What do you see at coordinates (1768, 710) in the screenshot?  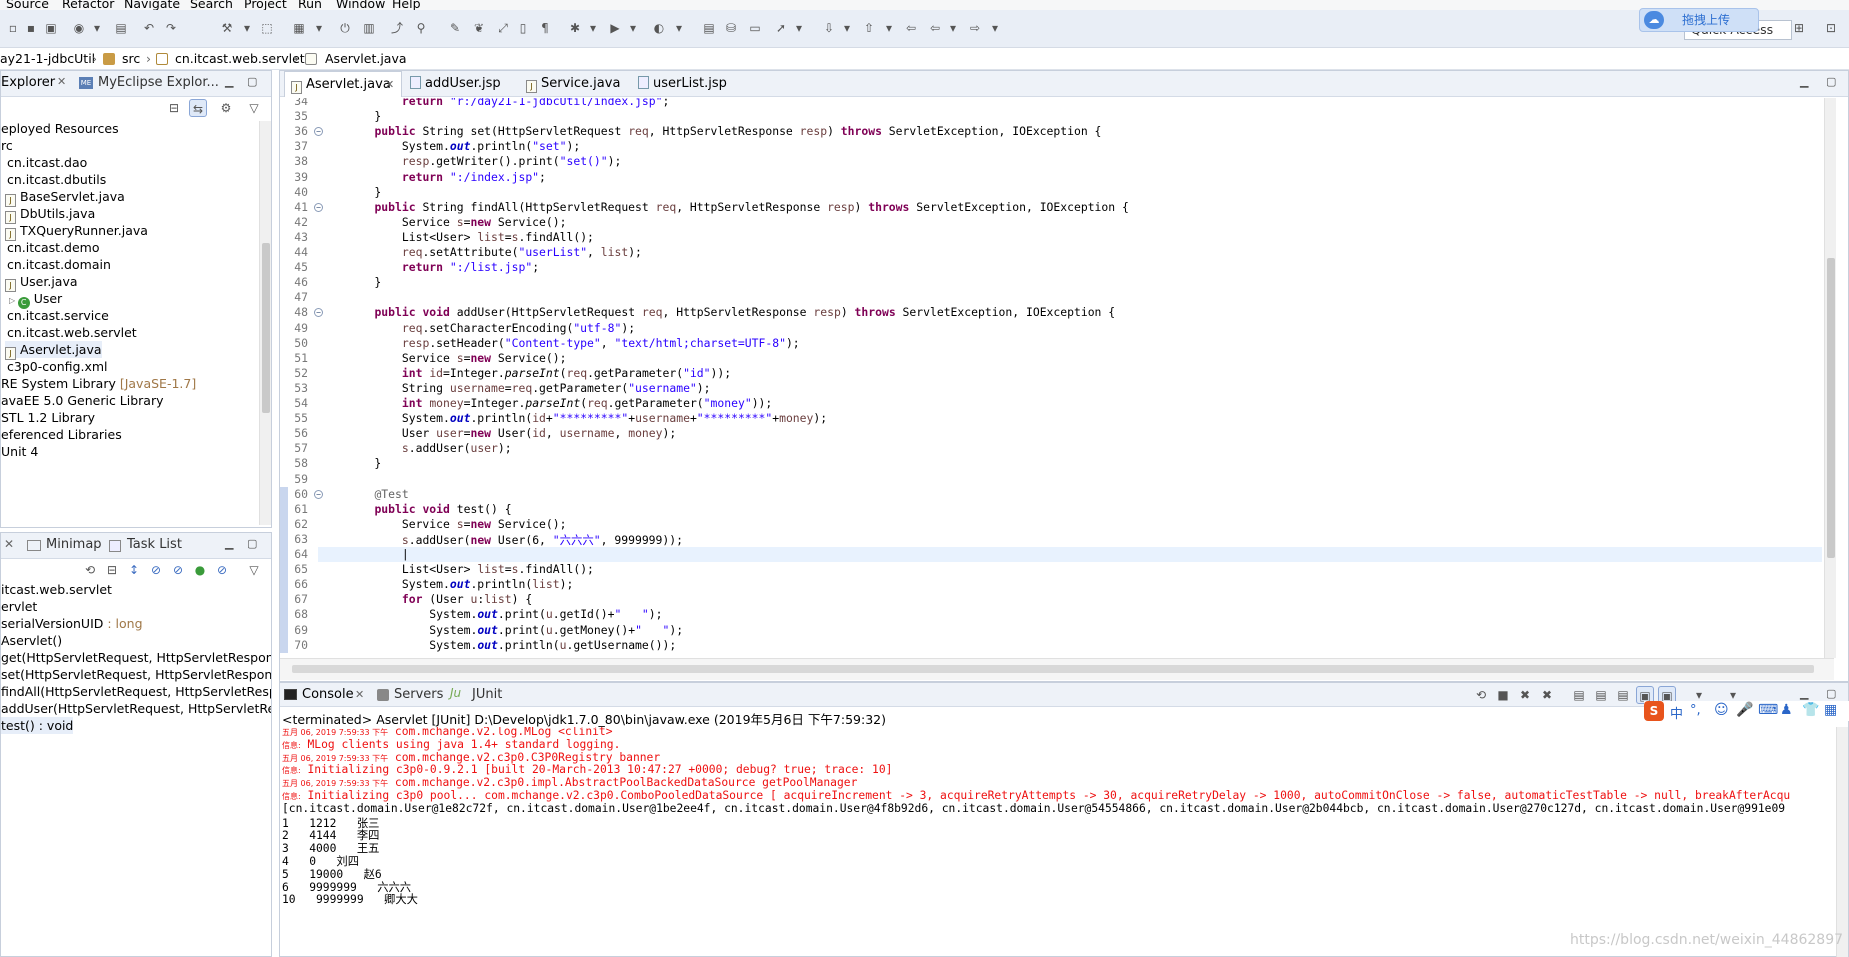 I see `keyboard-icon: ⌨` at bounding box center [1768, 710].